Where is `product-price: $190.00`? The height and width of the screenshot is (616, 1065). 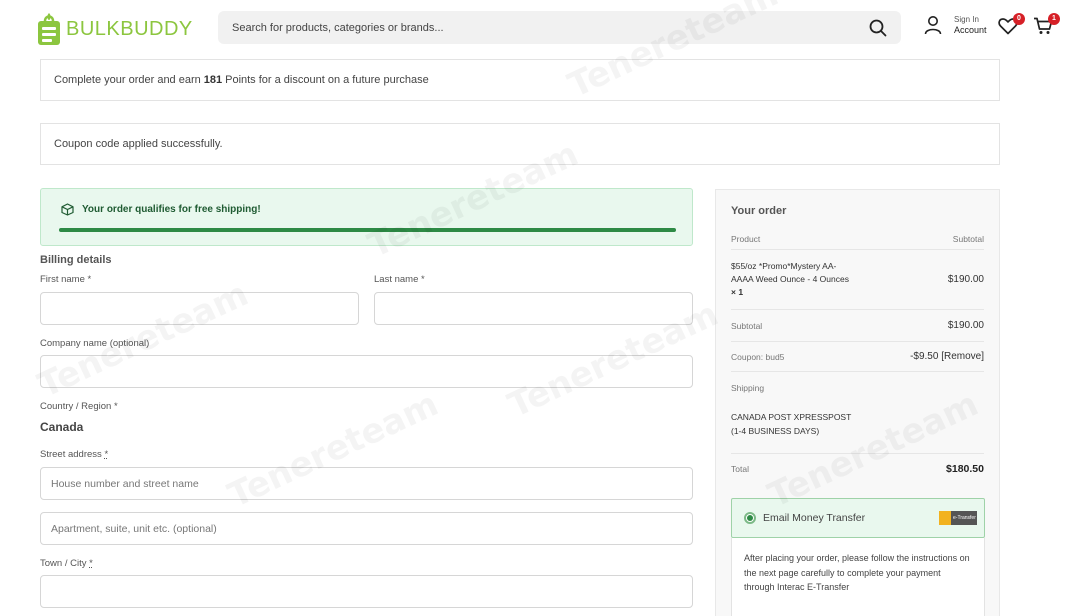
product-price: $190.00 is located at coordinates (965, 279).